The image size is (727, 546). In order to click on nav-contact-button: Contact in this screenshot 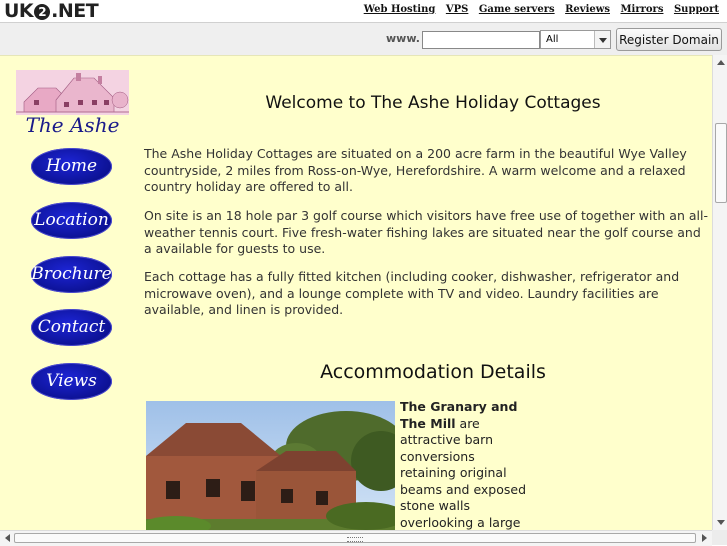, I will do `click(71, 327)`.